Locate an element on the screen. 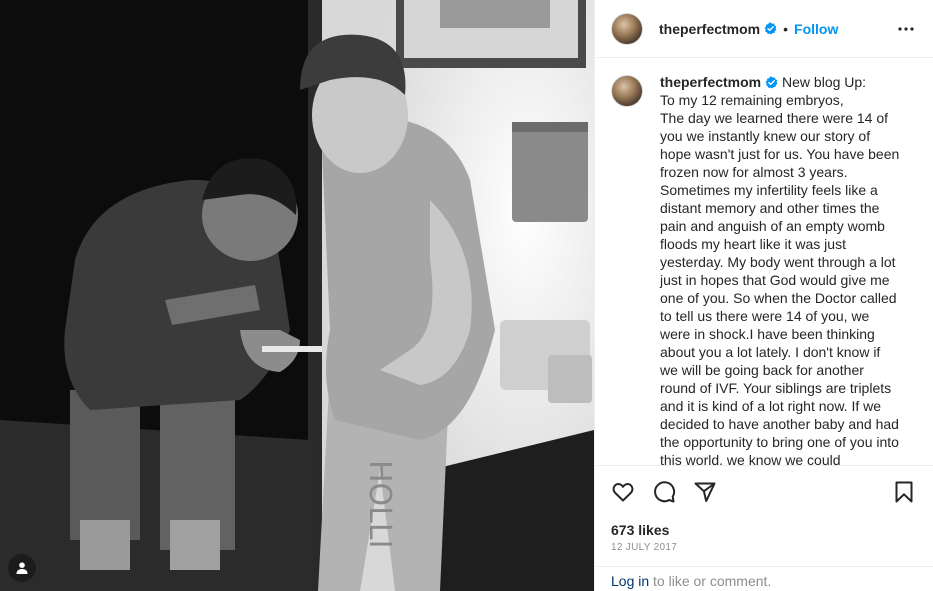 This screenshot has width=933, height=591. actions-section: 673 likes 12 JULY 2017 is located at coordinates (764, 515).